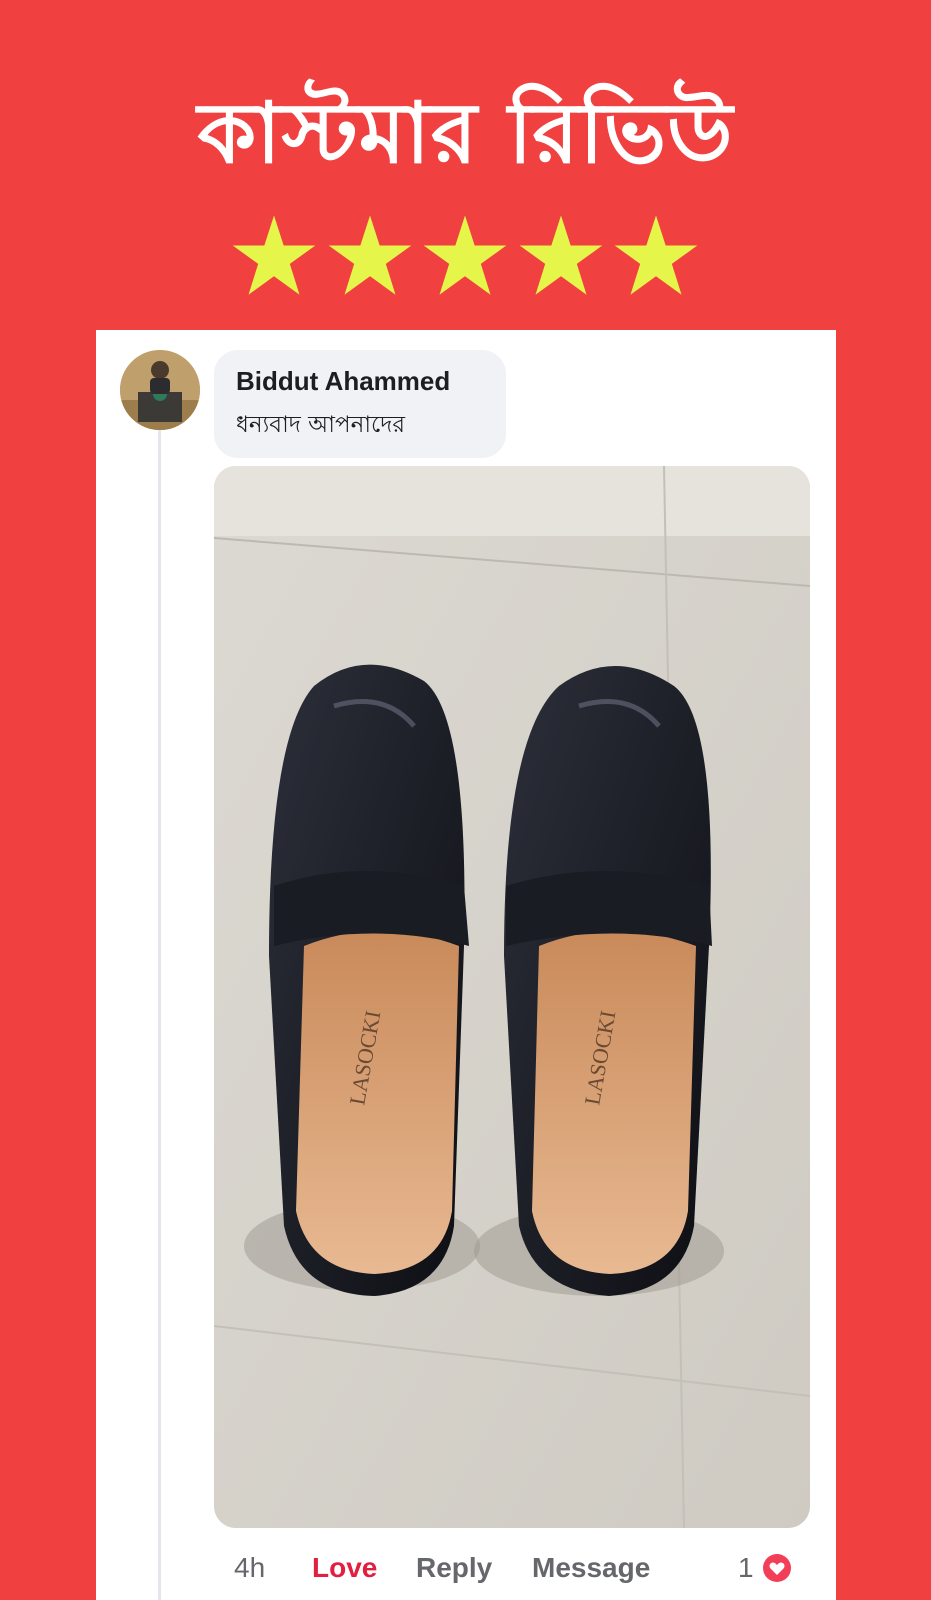 The width and height of the screenshot is (931, 1600). Describe the element at coordinates (320, 425) in the screenshot. I see `comment-text: ধন্যবাদ আপনাদের` at that location.